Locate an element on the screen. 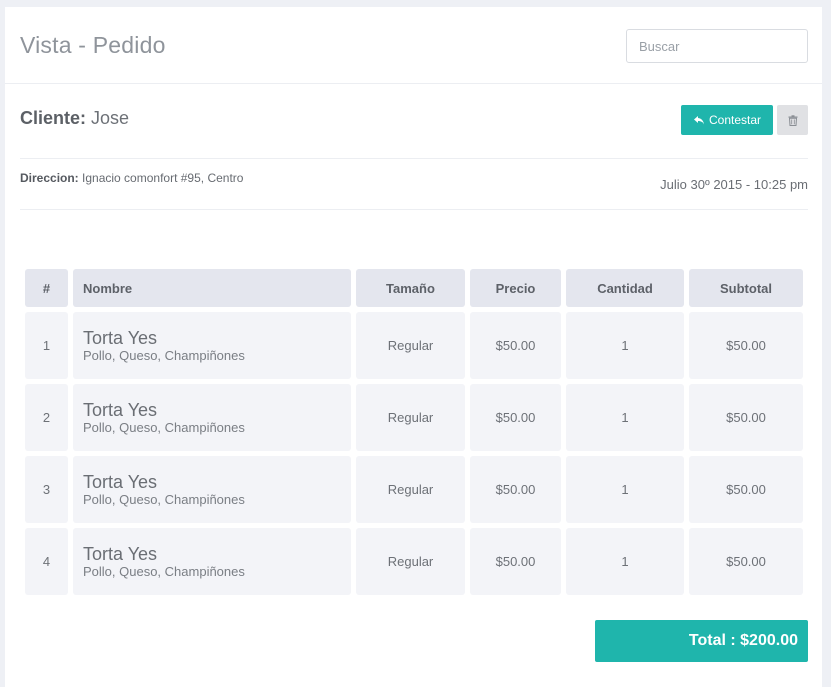 The image size is (831, 687). reply-icon is located at coordinates (698, 120).